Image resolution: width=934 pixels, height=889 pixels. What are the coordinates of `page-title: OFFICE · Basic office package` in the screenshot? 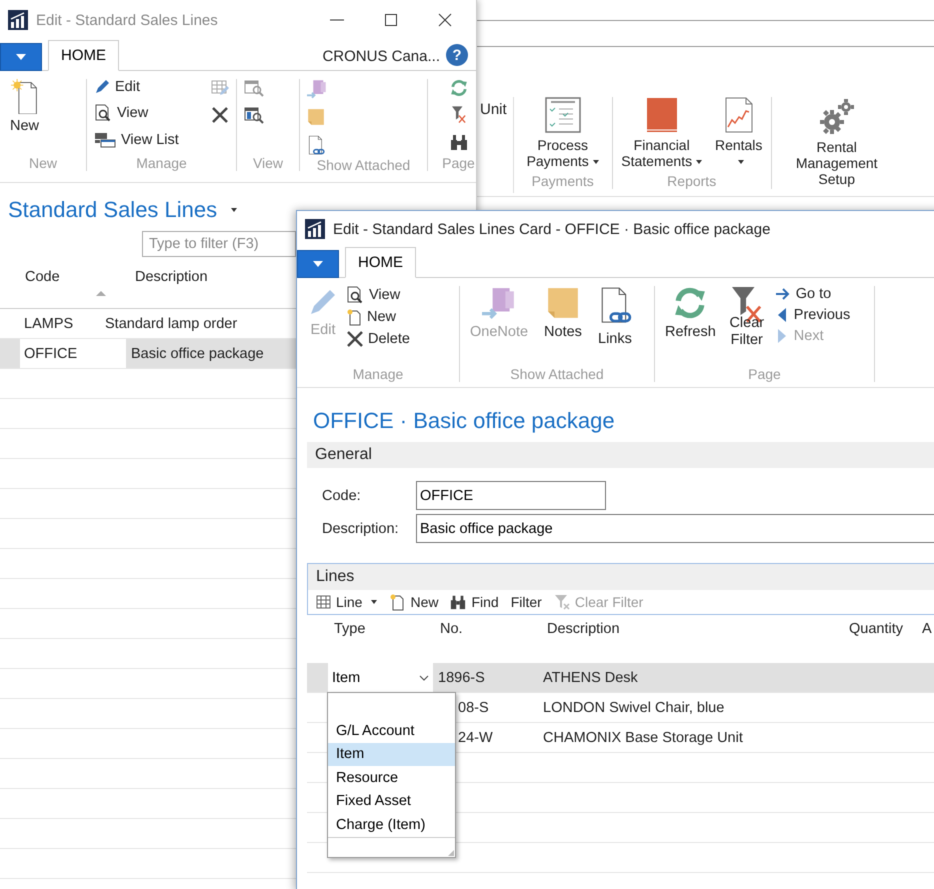 It's located at (464, 421).